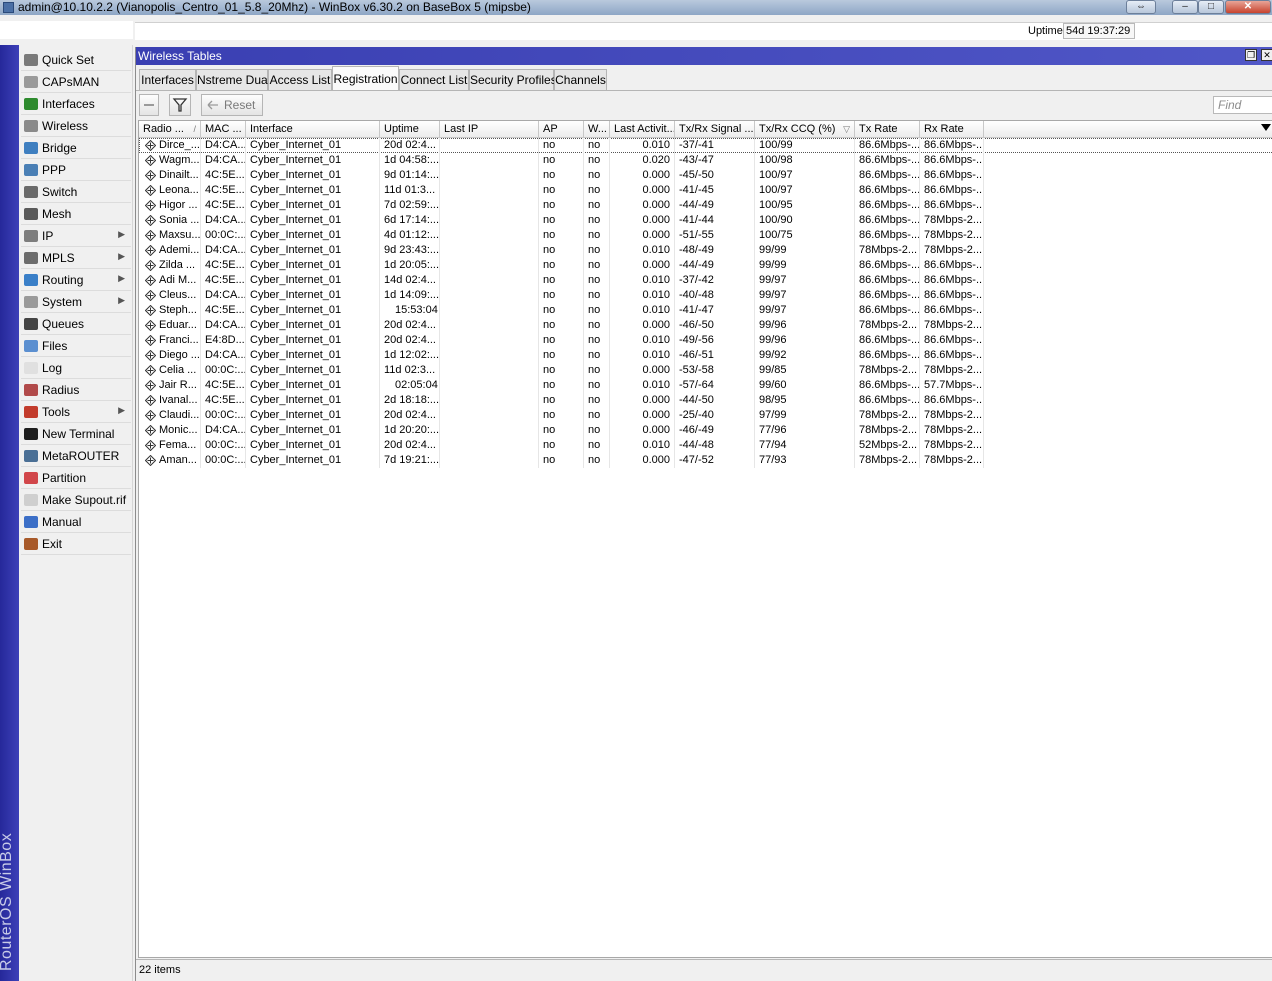 The image size is (1272, 981). What do you see at coordinates (170, 129) in the screenshot?
I see `column-header: Radio ... /` at bounding box center [170, 129].